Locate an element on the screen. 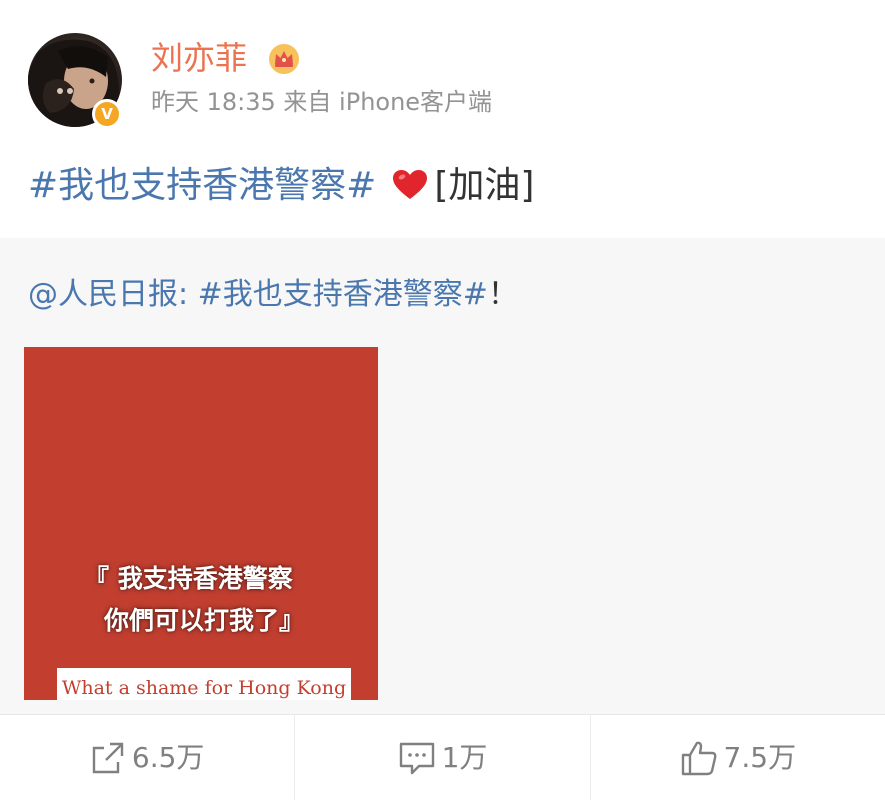 Image resolution: width=885 pixels, height=800 pixels. comment-count: 1万 is located at coordinates (464, 757).